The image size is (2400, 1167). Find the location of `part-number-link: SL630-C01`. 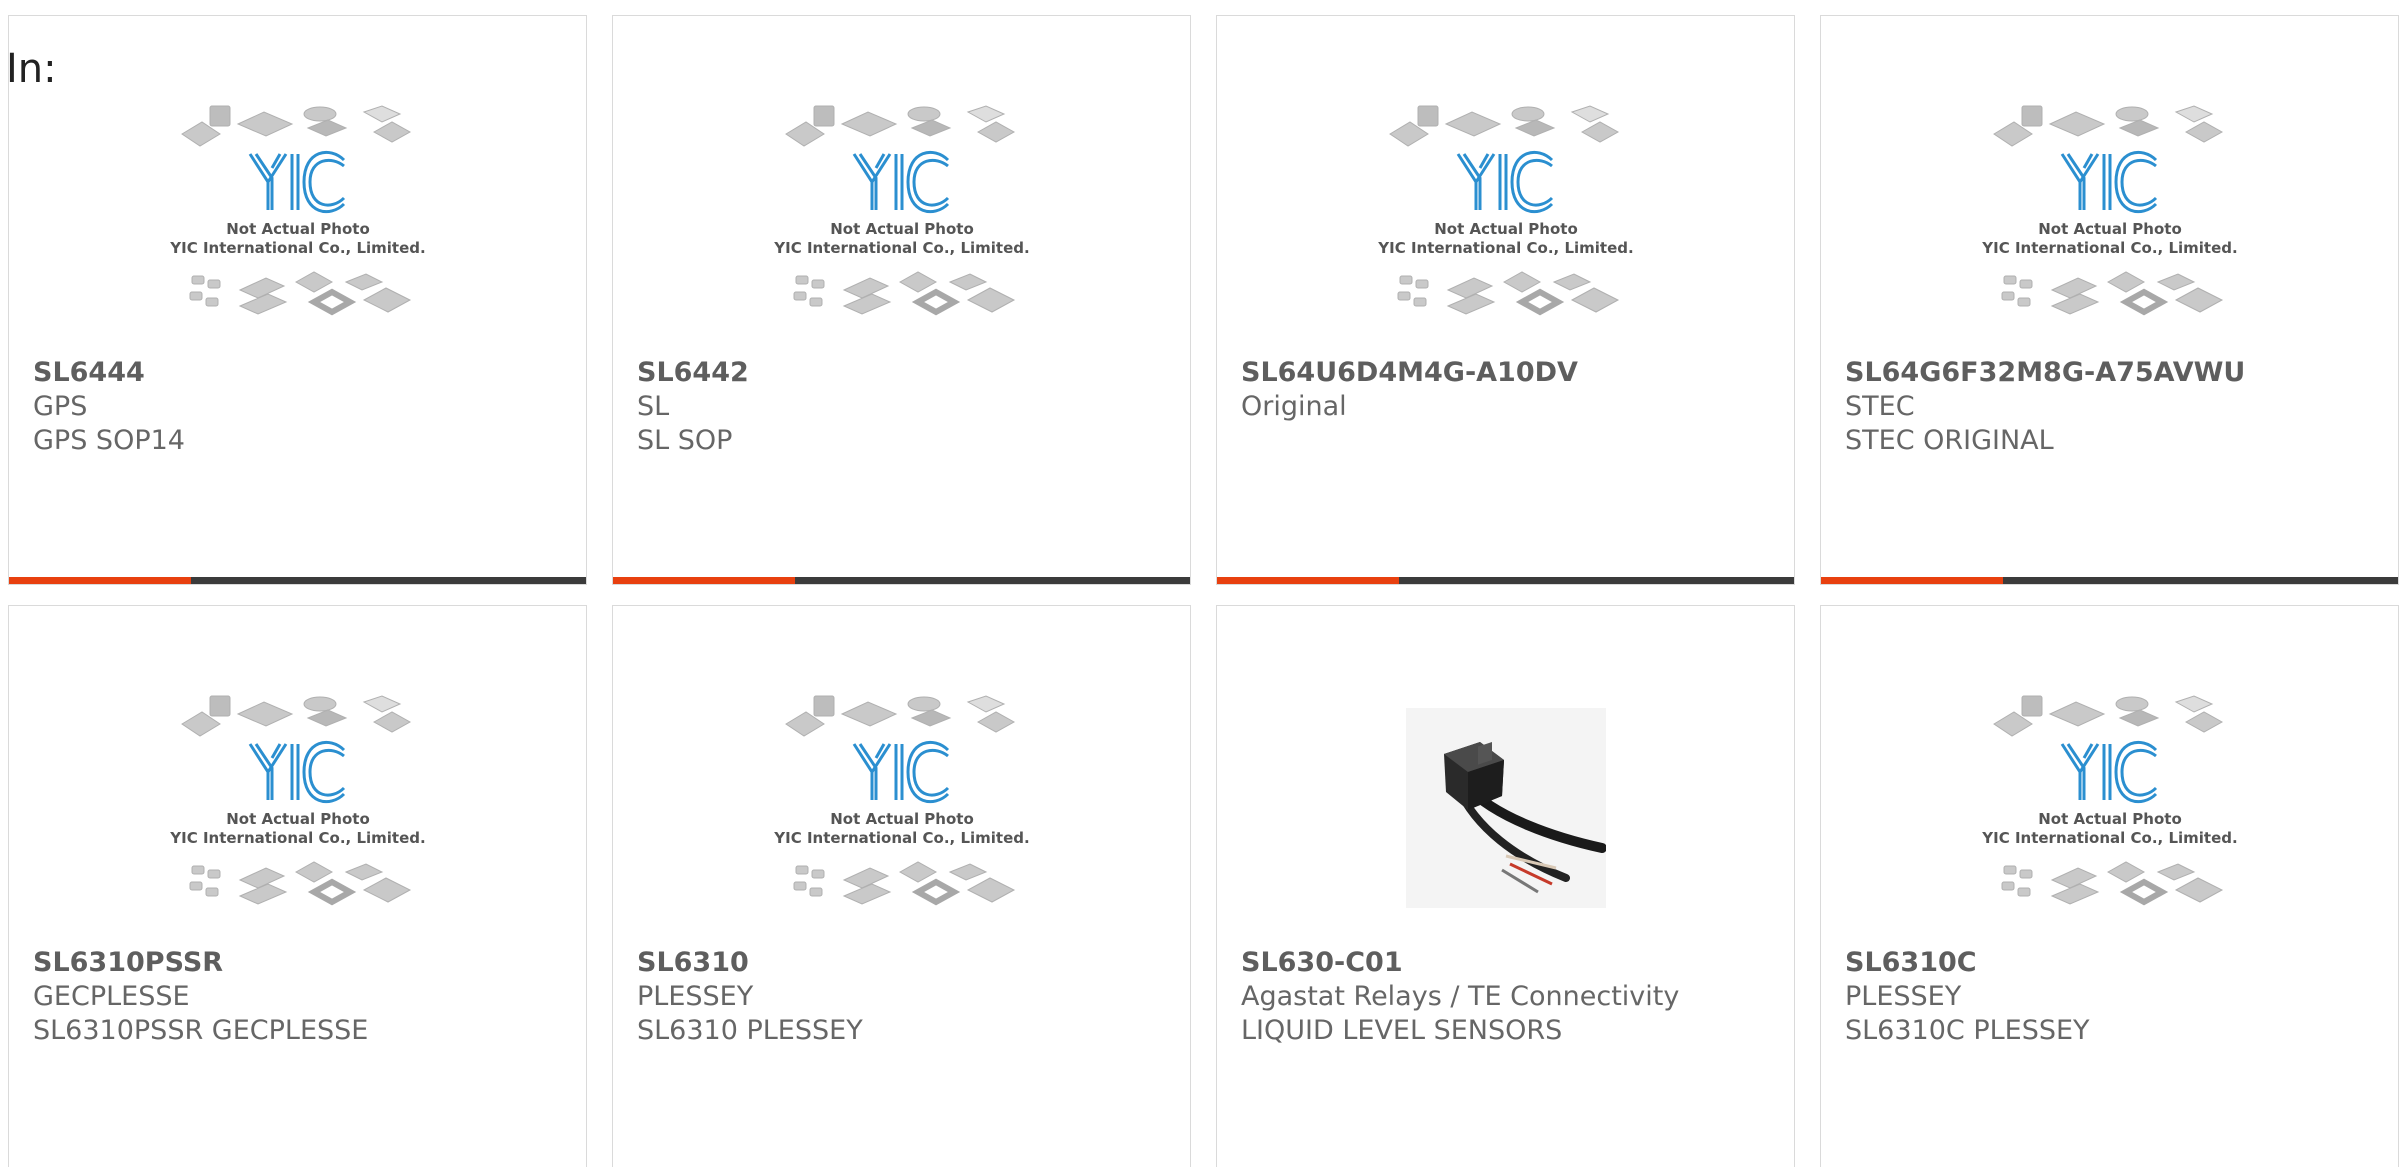

part-number-link: SL630-C01 is located at coordinates (1509, 963).